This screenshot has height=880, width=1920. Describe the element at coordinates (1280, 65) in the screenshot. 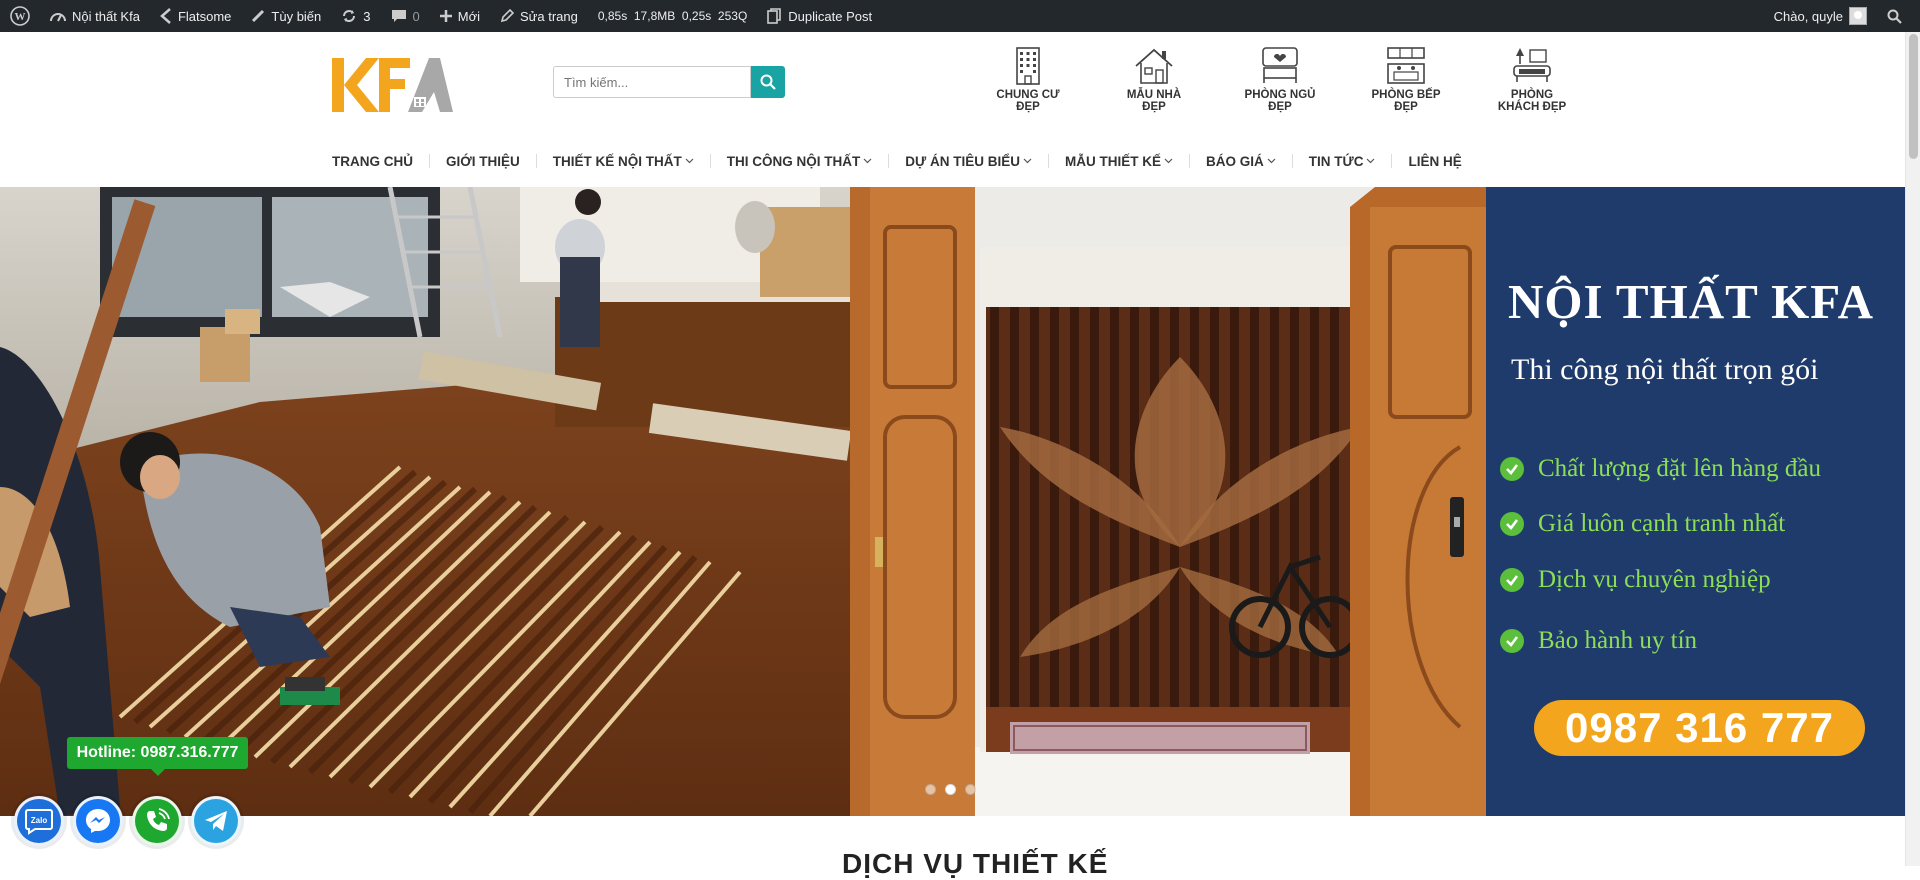

I see `bedroom-icon` at that location.